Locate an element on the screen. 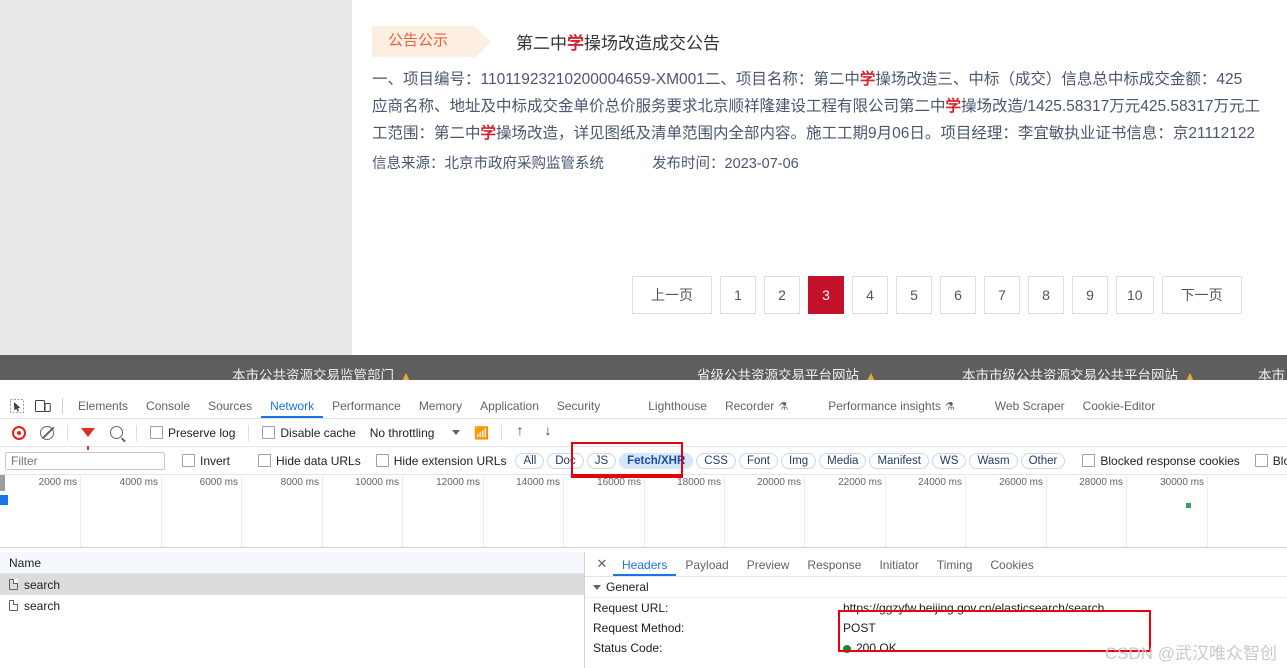 The image size is (1287, 668). type-chip-manifest: Manifest is located at coordinates (899, 460).